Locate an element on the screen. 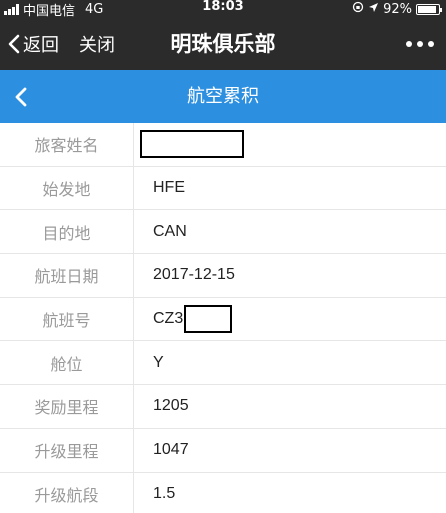 The image size is (446, 513). detail-value: Y is located at coordinates (158, 362).